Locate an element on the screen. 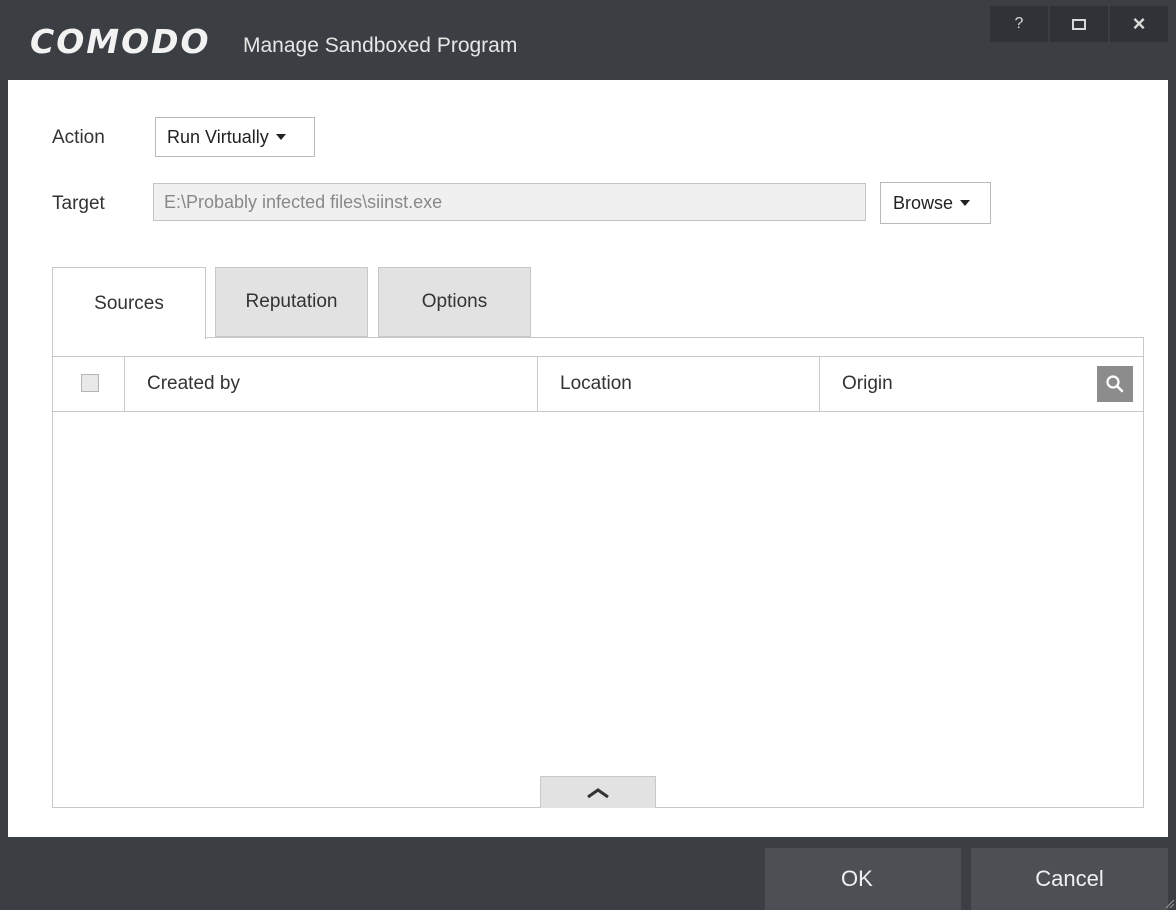  tab-options: Options is located at coordinates (454, 302).